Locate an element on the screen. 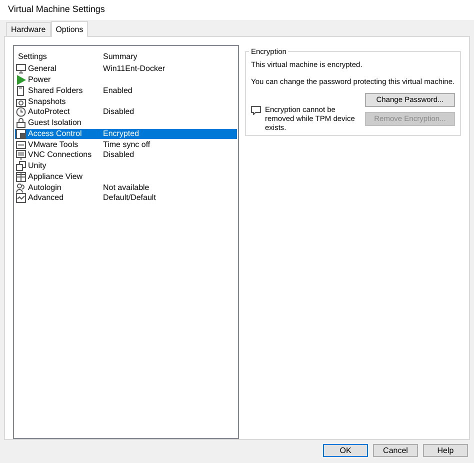  setting-name: Unity is located at coordinates (37, 166).